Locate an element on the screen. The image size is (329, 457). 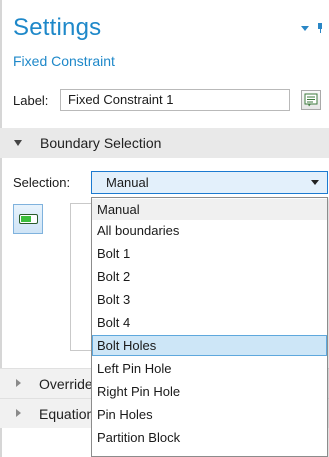
dropdown-option: Right Pin Hole is located at coordinates (209, 391).